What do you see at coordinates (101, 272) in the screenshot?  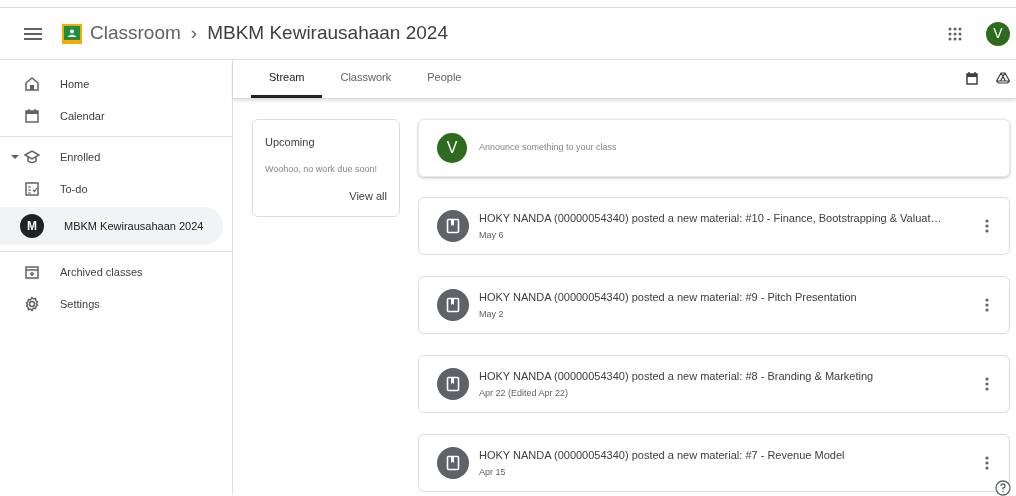 I see `sidebar-label: Archived classes` at bounding box center [101, 272].